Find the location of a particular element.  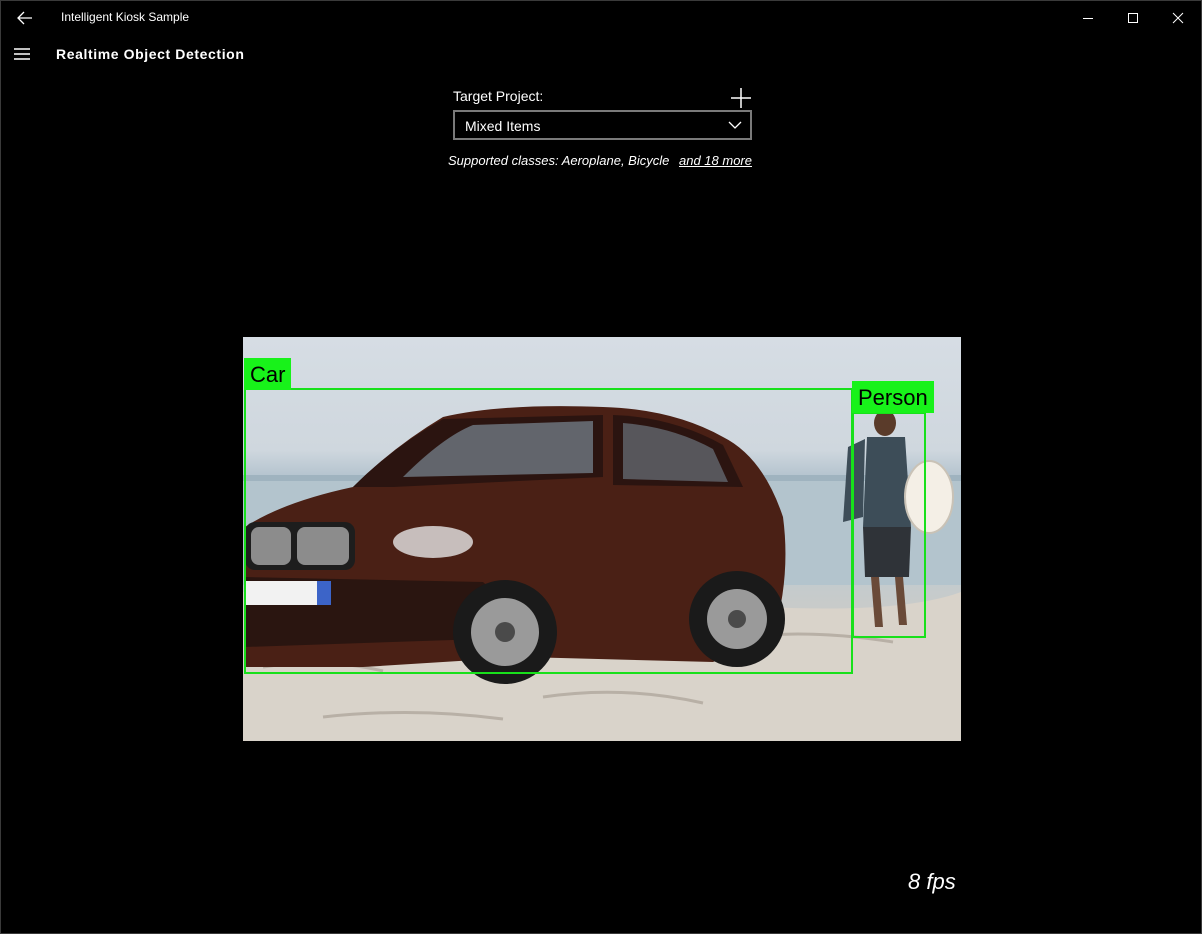

app-title: Intelligent Kiosk Sample is located at coordinates (125, 17).